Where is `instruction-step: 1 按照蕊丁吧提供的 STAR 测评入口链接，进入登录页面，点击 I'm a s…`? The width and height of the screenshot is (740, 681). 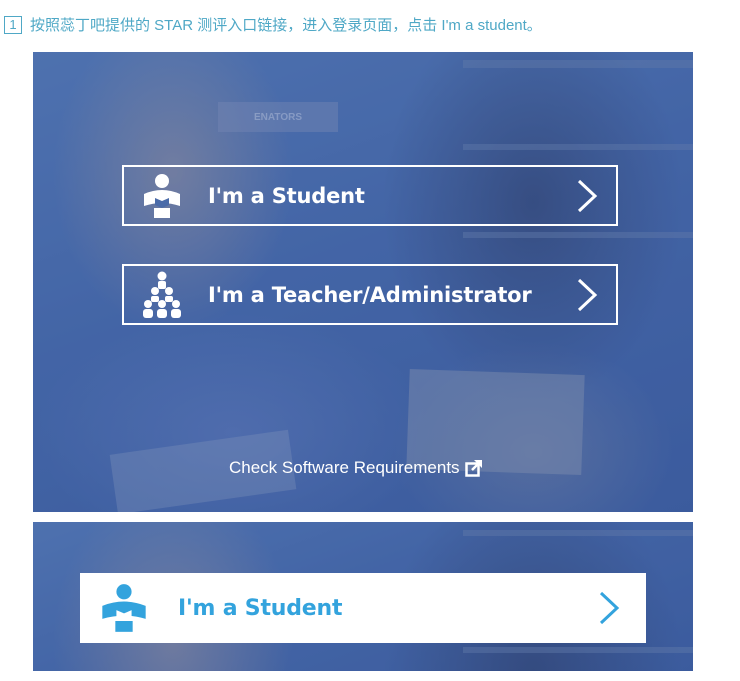 instruction-step: 1 按照蕊丁吧提供的 STAR 测评入口链接，进入登录页面，点击 I'm a s… is located at coordinates (273, 24).